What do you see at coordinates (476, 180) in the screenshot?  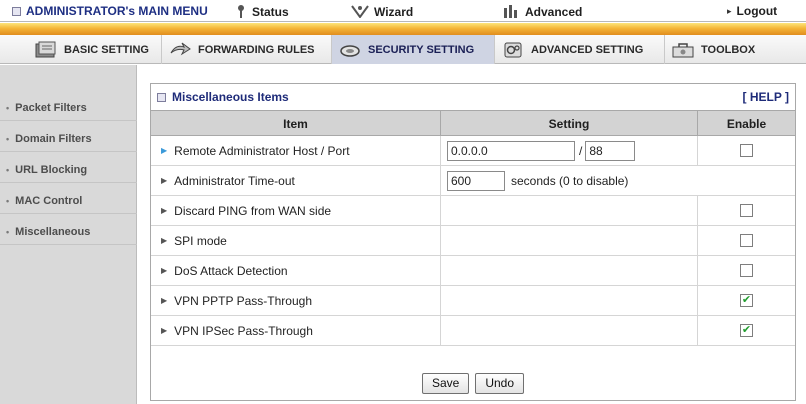 I see `timeout-input: 600` at bounding box center [476, 180].